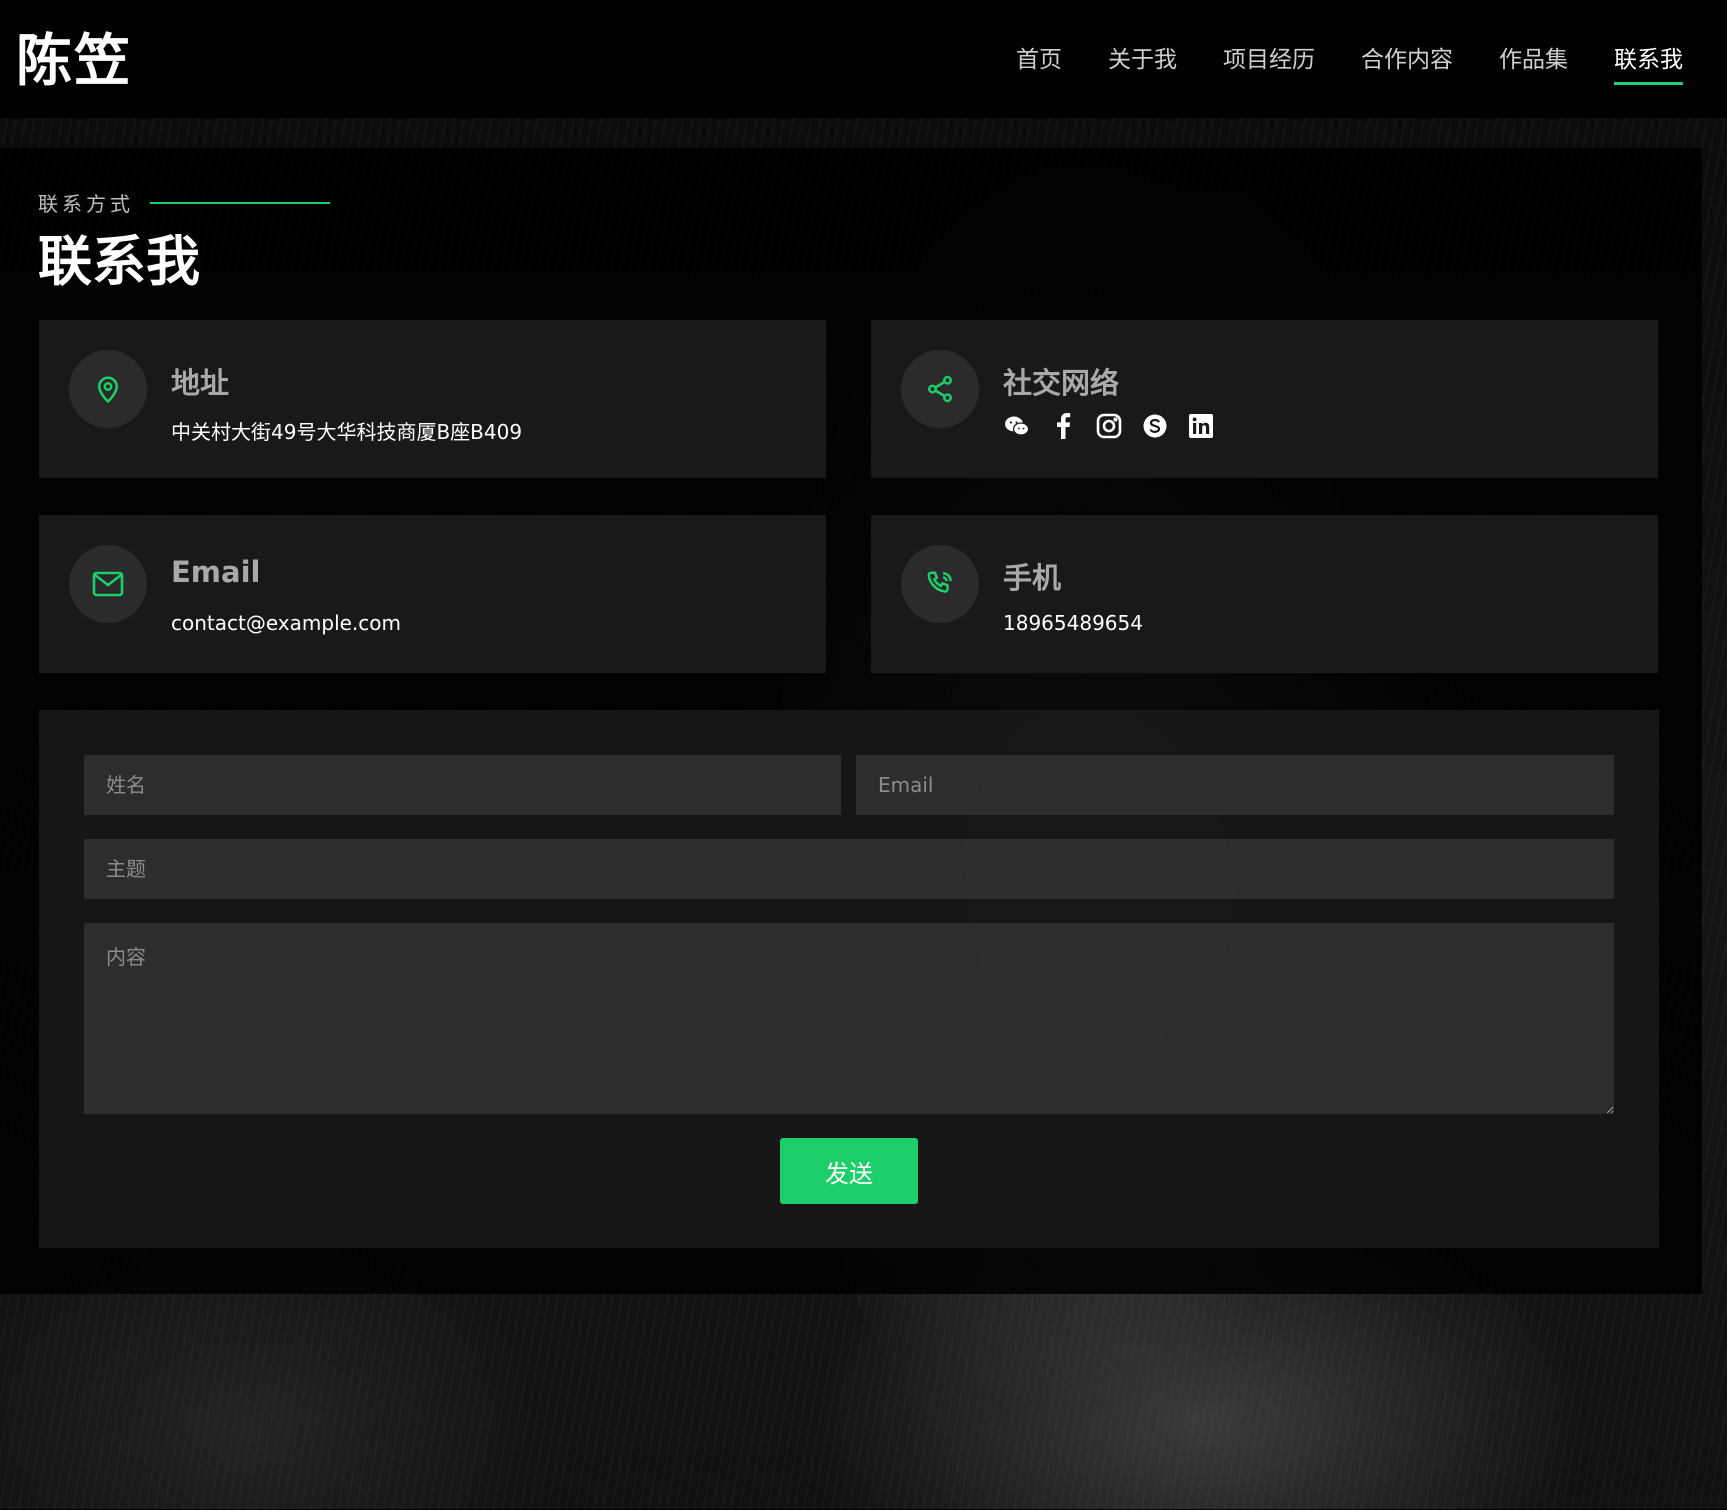 The width and height of the screenshot is (1727, 1510). Describe the element at coordinates (1533, 60) in the screenshot. I see `nav-item-portfolio: 作品集` at that location.